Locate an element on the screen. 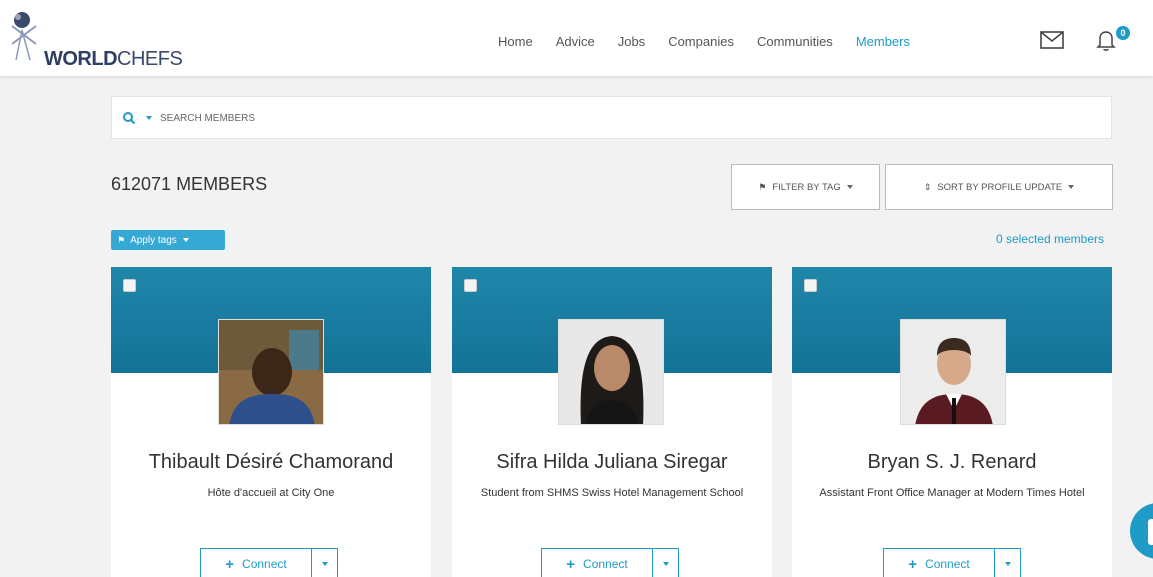 This screenshot has height=577, width=1153. nav-home: Home is located at coordinates (515, 41).